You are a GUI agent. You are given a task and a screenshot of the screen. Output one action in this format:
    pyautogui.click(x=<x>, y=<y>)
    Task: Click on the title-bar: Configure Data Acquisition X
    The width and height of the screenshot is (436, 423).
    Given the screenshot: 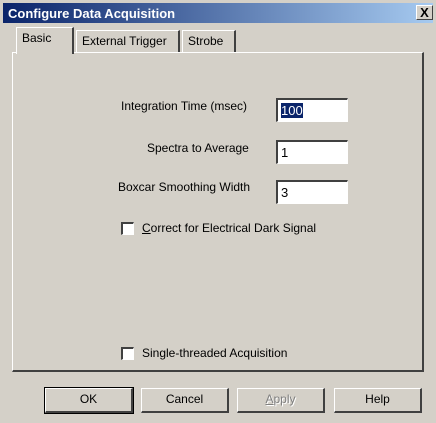 What is the action you would take?
    pyautogui.click(x=218, y=13)
    